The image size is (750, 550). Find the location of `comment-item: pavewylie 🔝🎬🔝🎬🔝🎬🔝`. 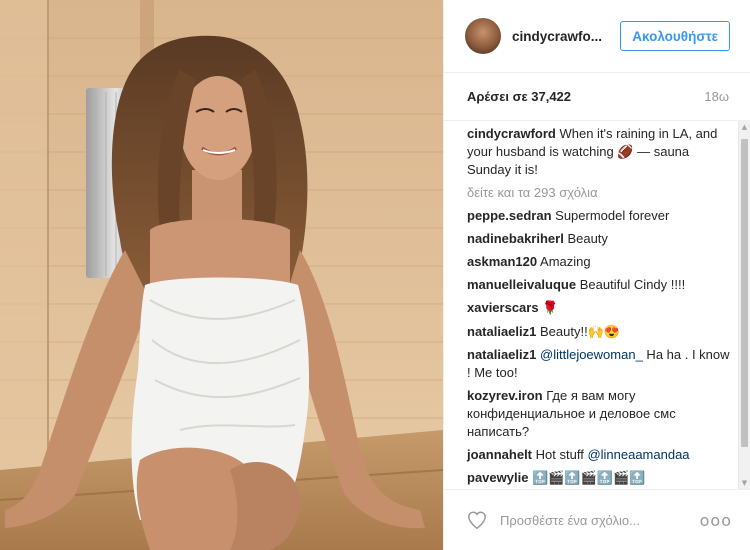

comment-item: pavewylie 🔝🎬🔝🎬🔝🎬🔝 is located at coordinates (601, 478).